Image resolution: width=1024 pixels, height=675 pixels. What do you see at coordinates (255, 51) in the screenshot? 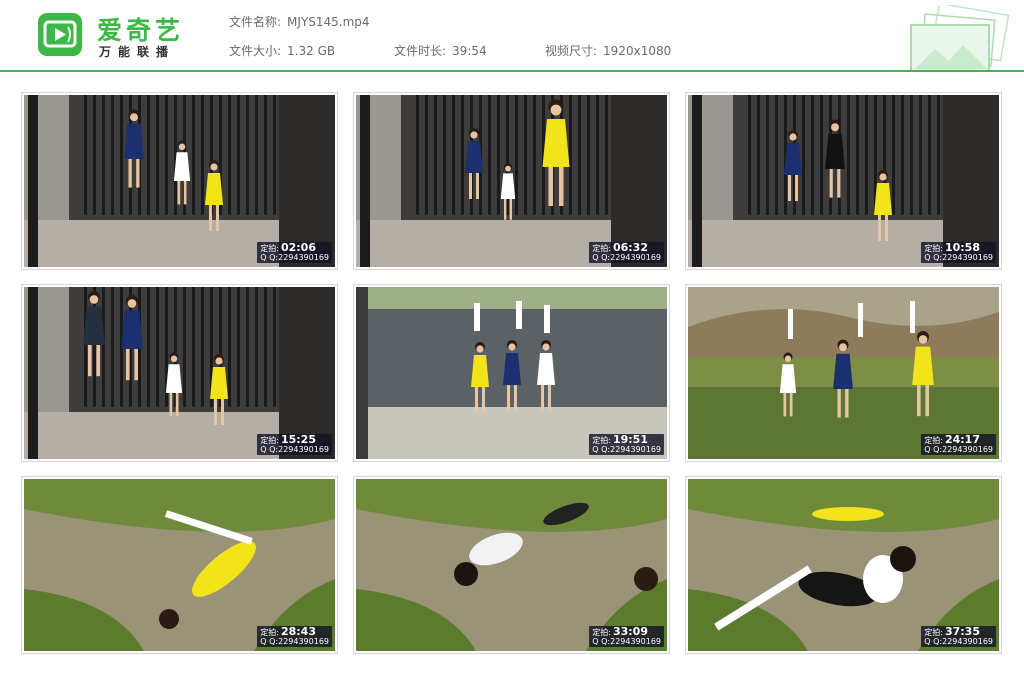
I see `file-size-label: 文件大小:` at bounding box center [255, 51].